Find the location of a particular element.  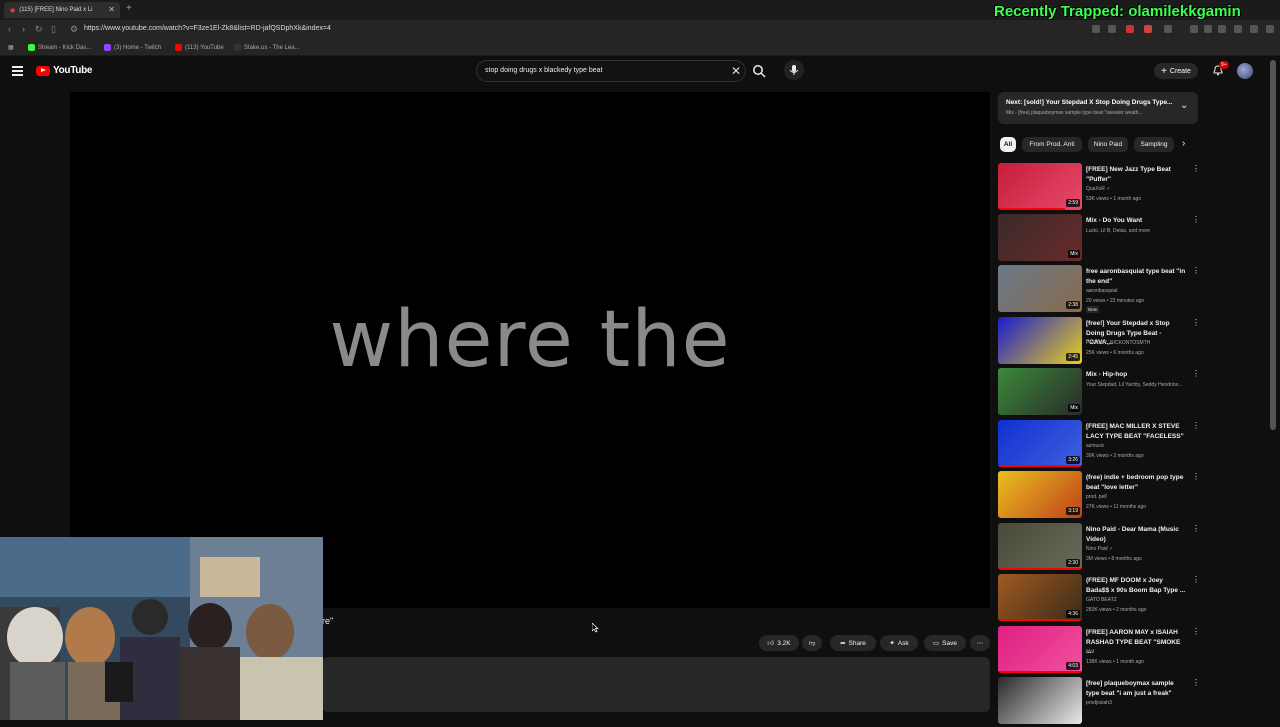

video-thumbnail: 2:30 is located at coordinates (1040, 546).